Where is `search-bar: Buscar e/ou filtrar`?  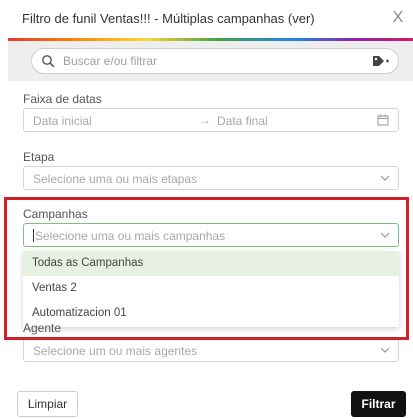
search-bar: Buscar e/ou filtrar is located at coordinates (210, 61).